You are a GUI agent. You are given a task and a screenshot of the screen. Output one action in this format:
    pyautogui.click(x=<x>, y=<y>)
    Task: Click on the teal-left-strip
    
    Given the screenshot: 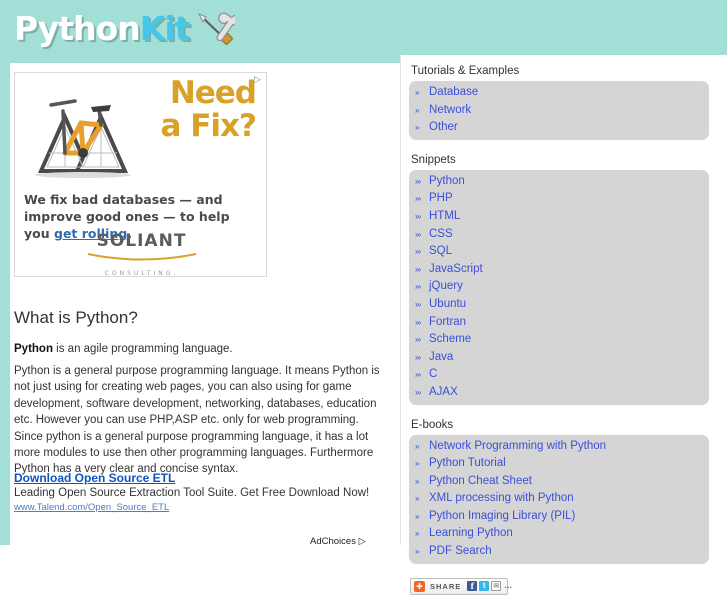 What is the action you would take?
    pyautogui.click(x=5, y=300)
    